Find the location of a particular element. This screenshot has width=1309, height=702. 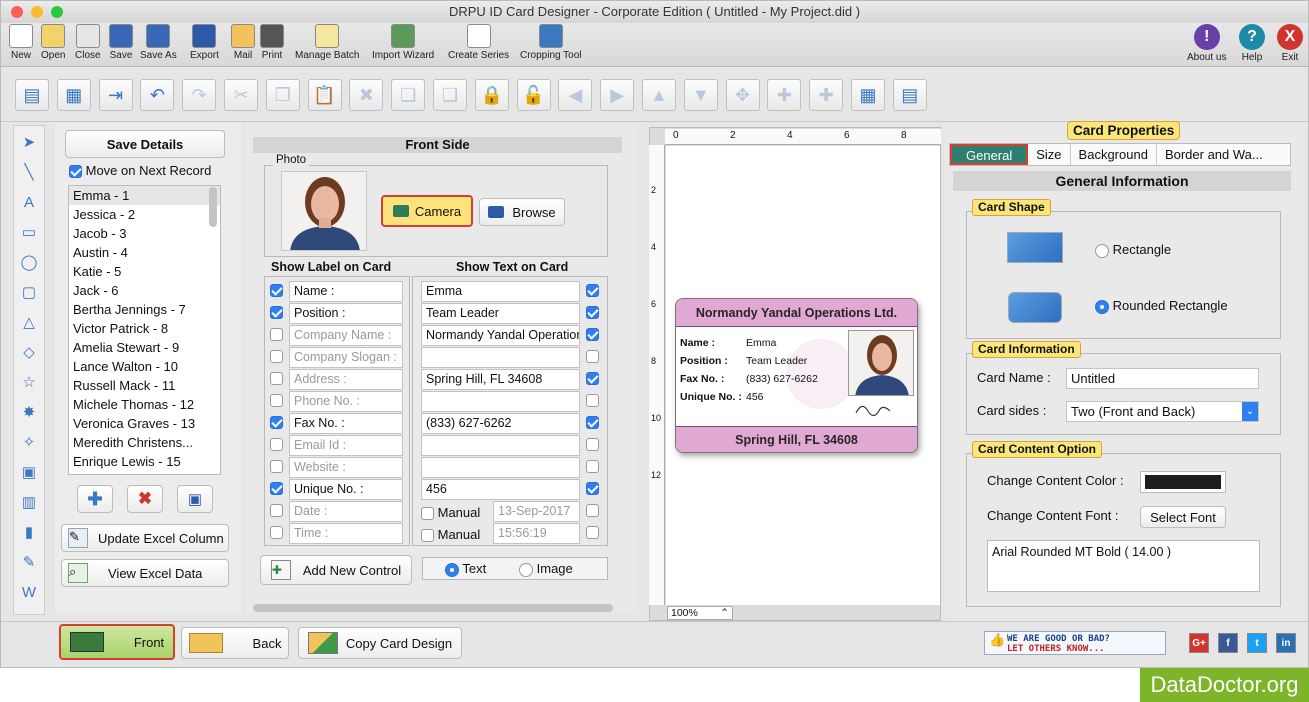

social-google-icon: G+ is located at coordinates (1199, 643).